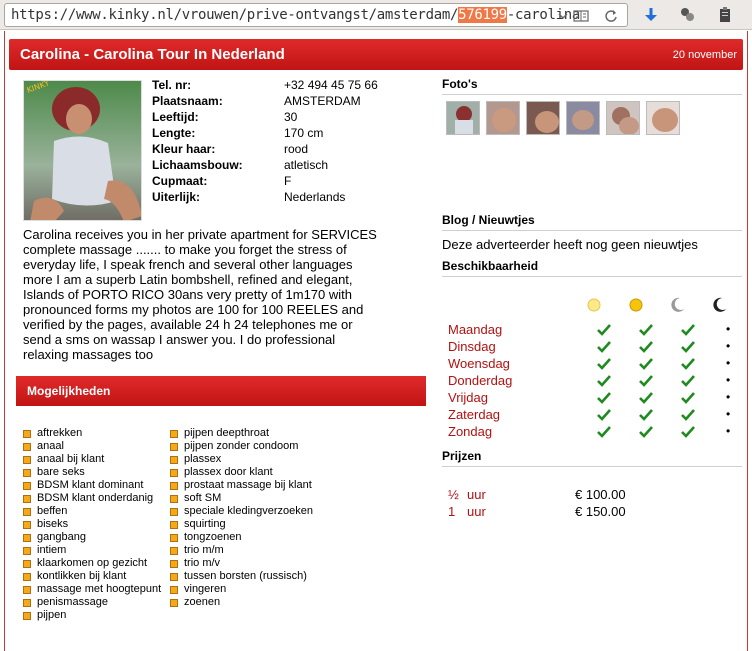 This screenshot has height=651, width=752. What do you see at coordinates (240, 165) in the screenshot?
I see `info-row-lichaam: Lichaamsbouw: atletisch` at bounding box center [240, 165].